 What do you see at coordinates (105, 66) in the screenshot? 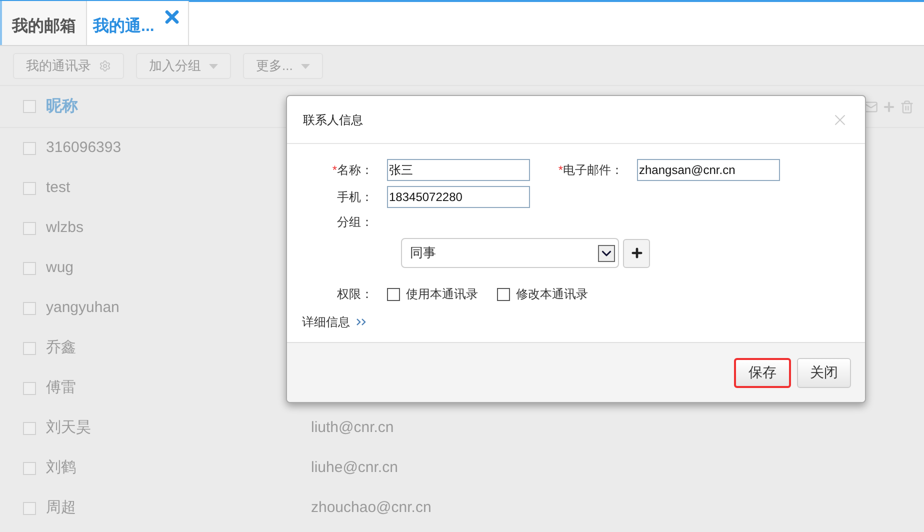
I see `gear-icon` at bounding box center [105, 66].